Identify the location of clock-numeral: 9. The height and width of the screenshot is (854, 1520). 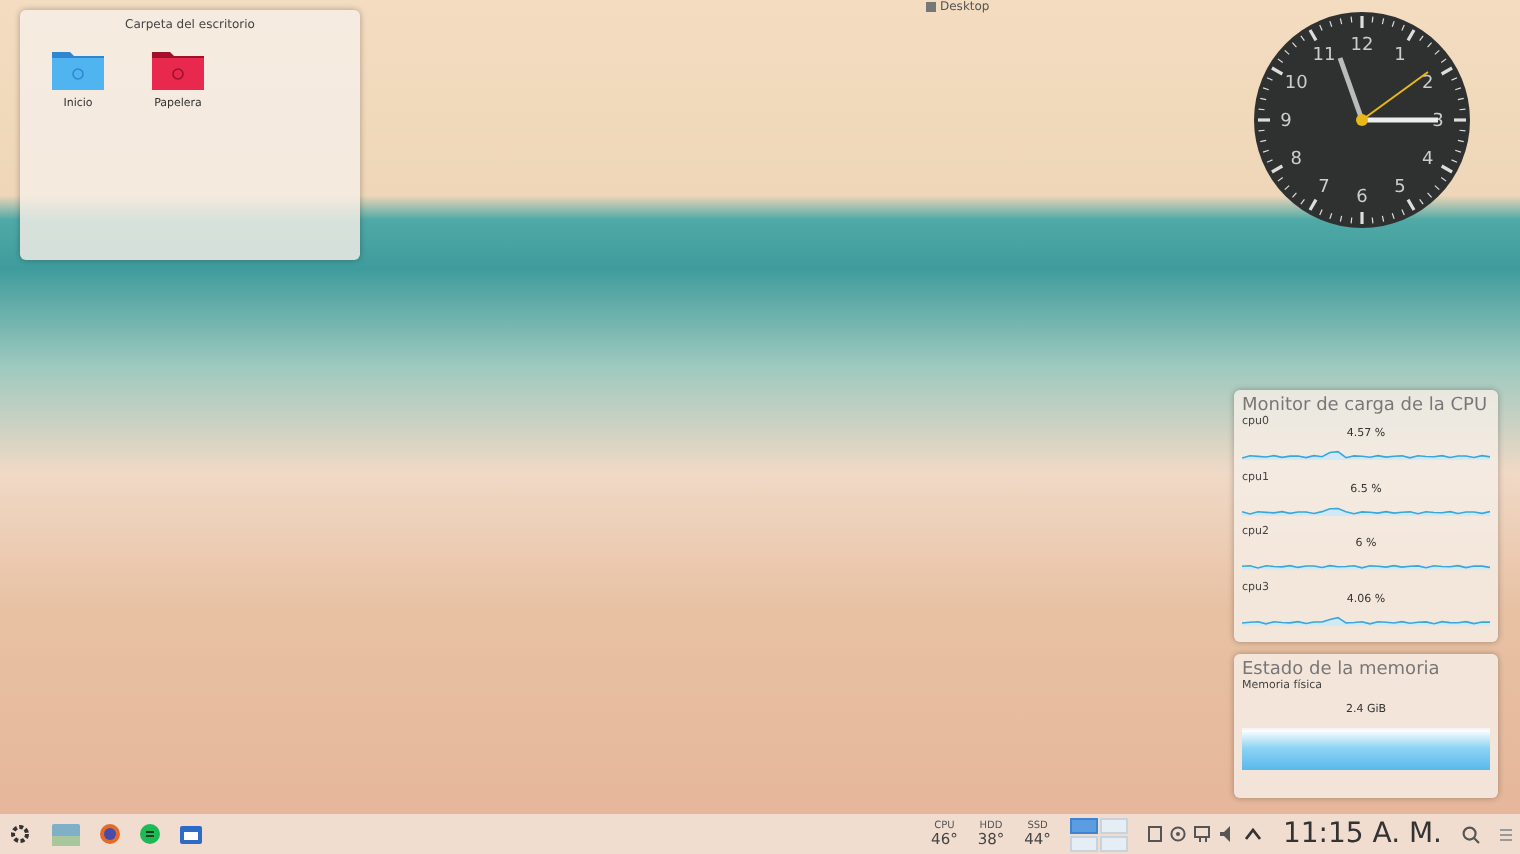
(1286, 122).